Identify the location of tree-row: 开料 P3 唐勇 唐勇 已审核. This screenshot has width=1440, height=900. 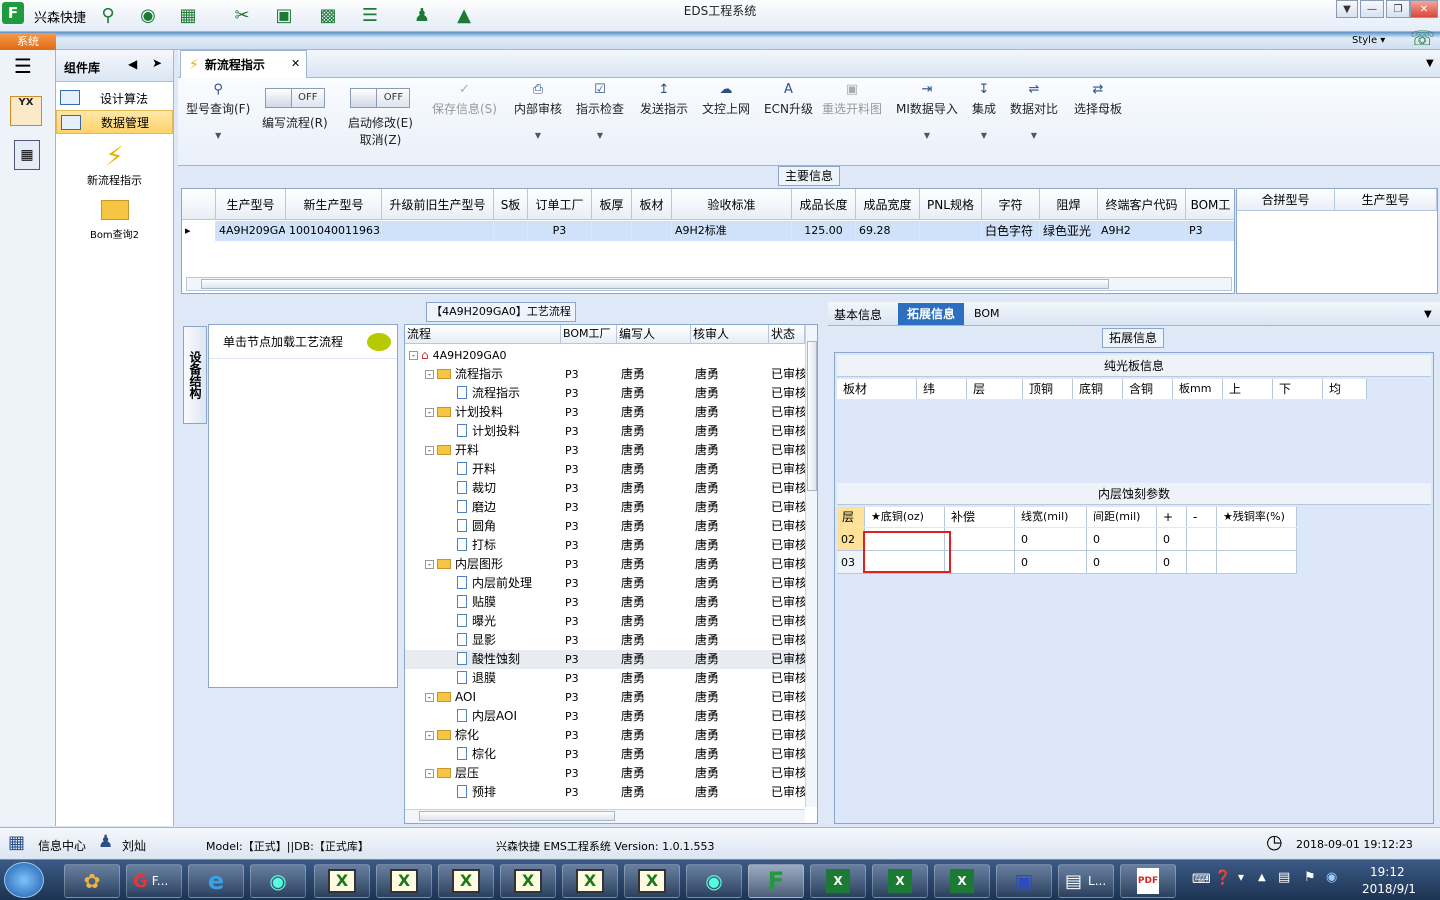
(605, 469).